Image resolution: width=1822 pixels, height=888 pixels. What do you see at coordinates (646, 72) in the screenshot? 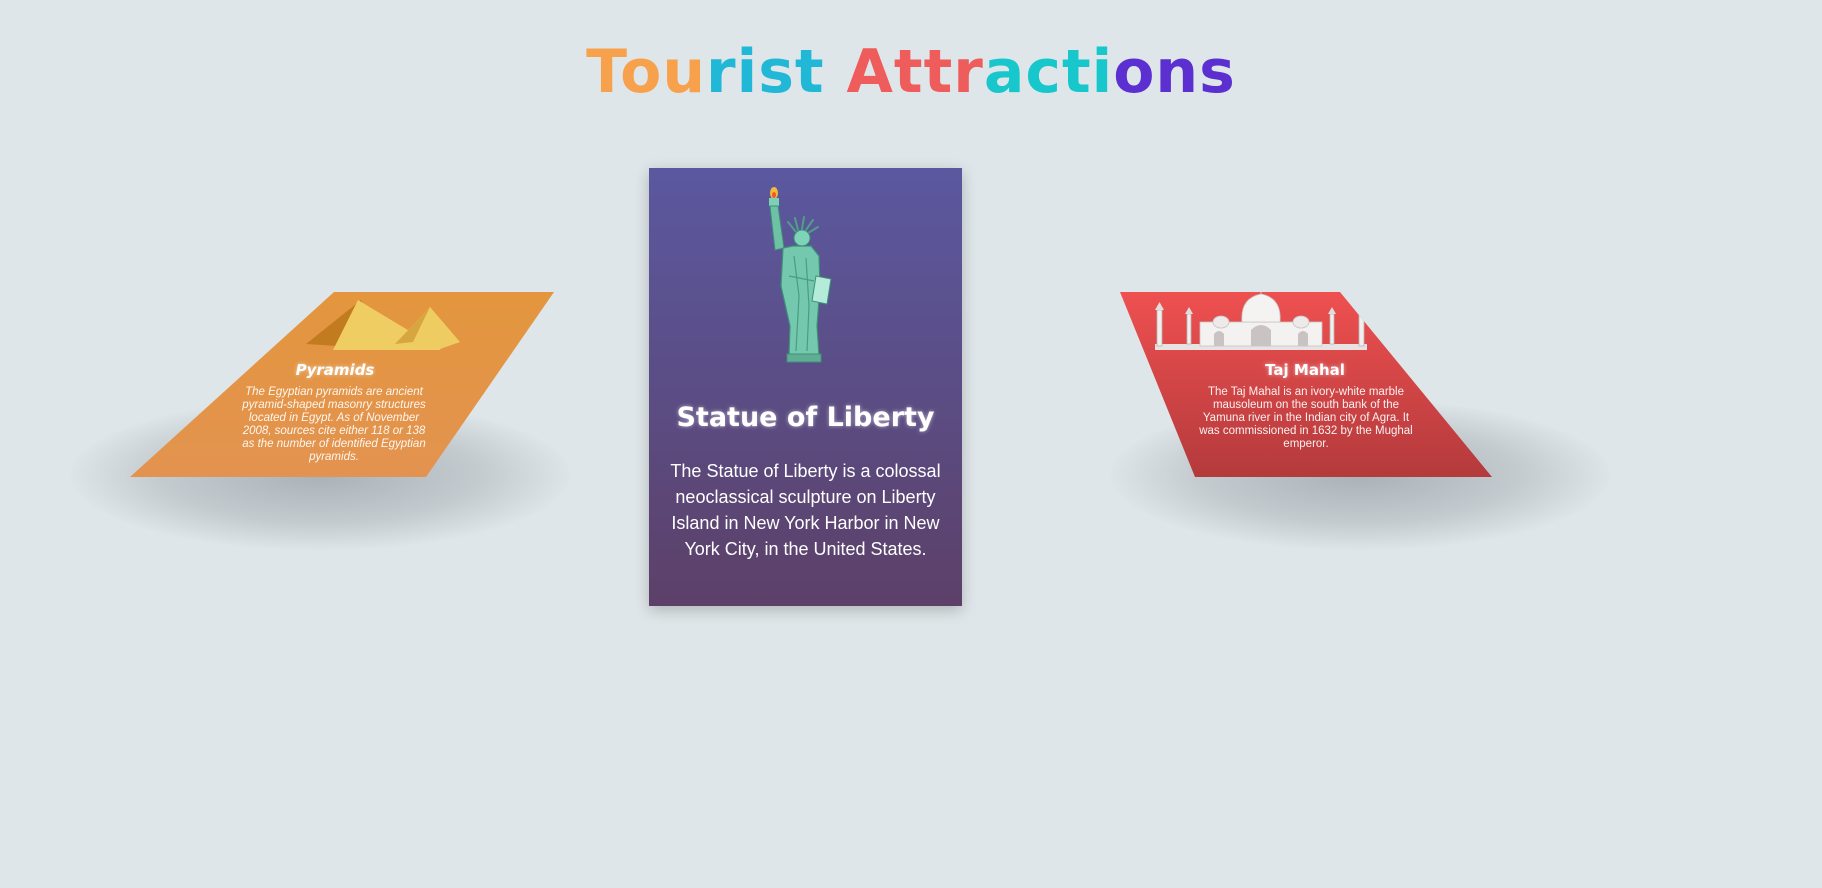
I see `title-segment: Tou` at bounding box center [646, 72].